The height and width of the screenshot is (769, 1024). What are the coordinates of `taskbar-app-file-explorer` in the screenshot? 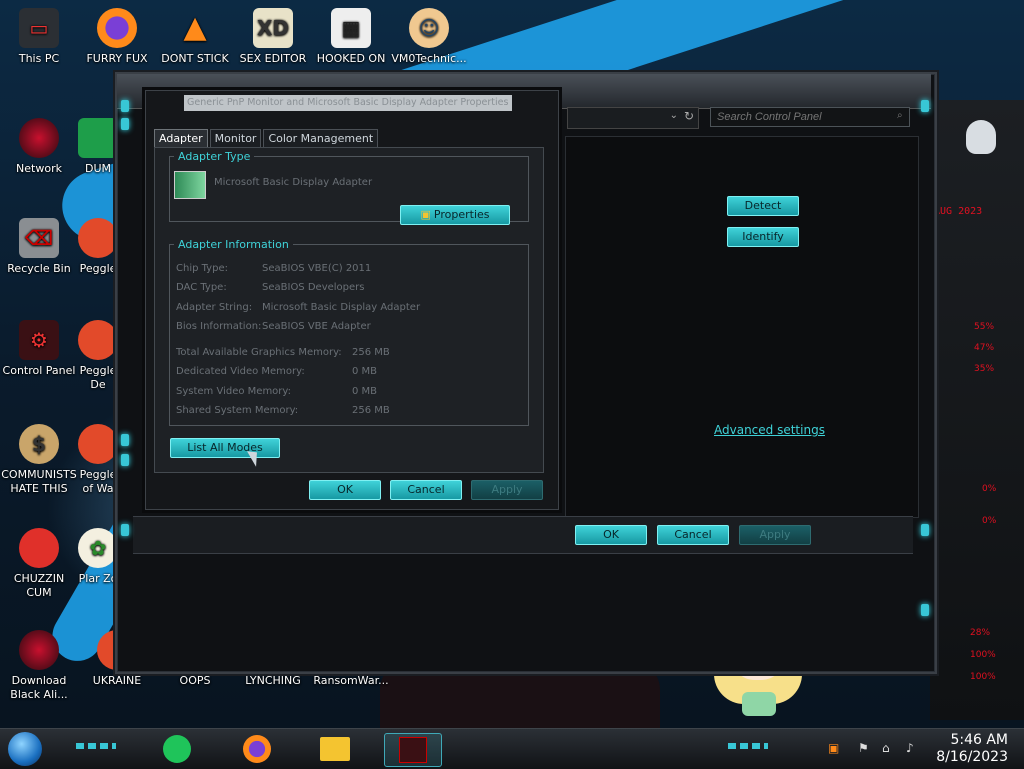 It's located at (335, 749).